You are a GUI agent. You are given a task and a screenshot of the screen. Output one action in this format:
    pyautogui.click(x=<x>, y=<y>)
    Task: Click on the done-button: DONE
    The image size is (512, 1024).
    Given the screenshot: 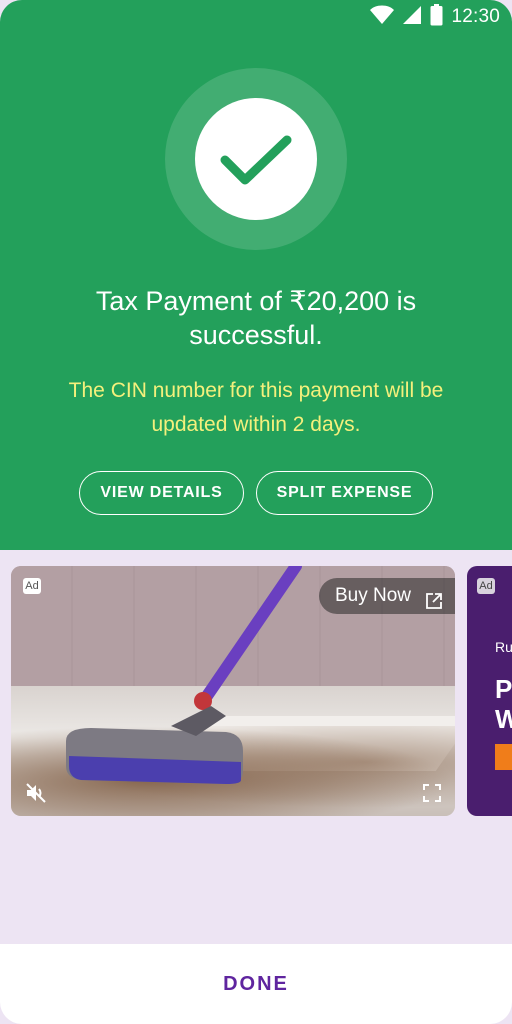 What is the action you would take?
    pyautogui.click(x=256, y=984)
    